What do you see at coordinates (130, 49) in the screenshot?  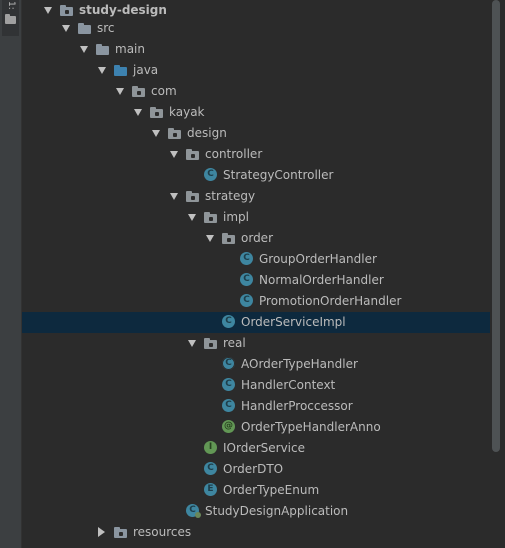 I see `tree-label: main` at bounding box center [130, 49].